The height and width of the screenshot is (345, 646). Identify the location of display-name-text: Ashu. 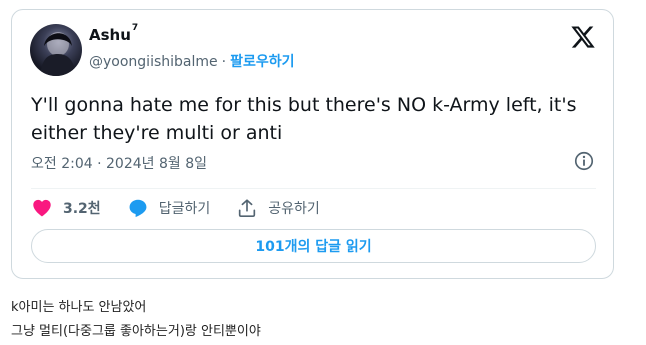
(110, 35).